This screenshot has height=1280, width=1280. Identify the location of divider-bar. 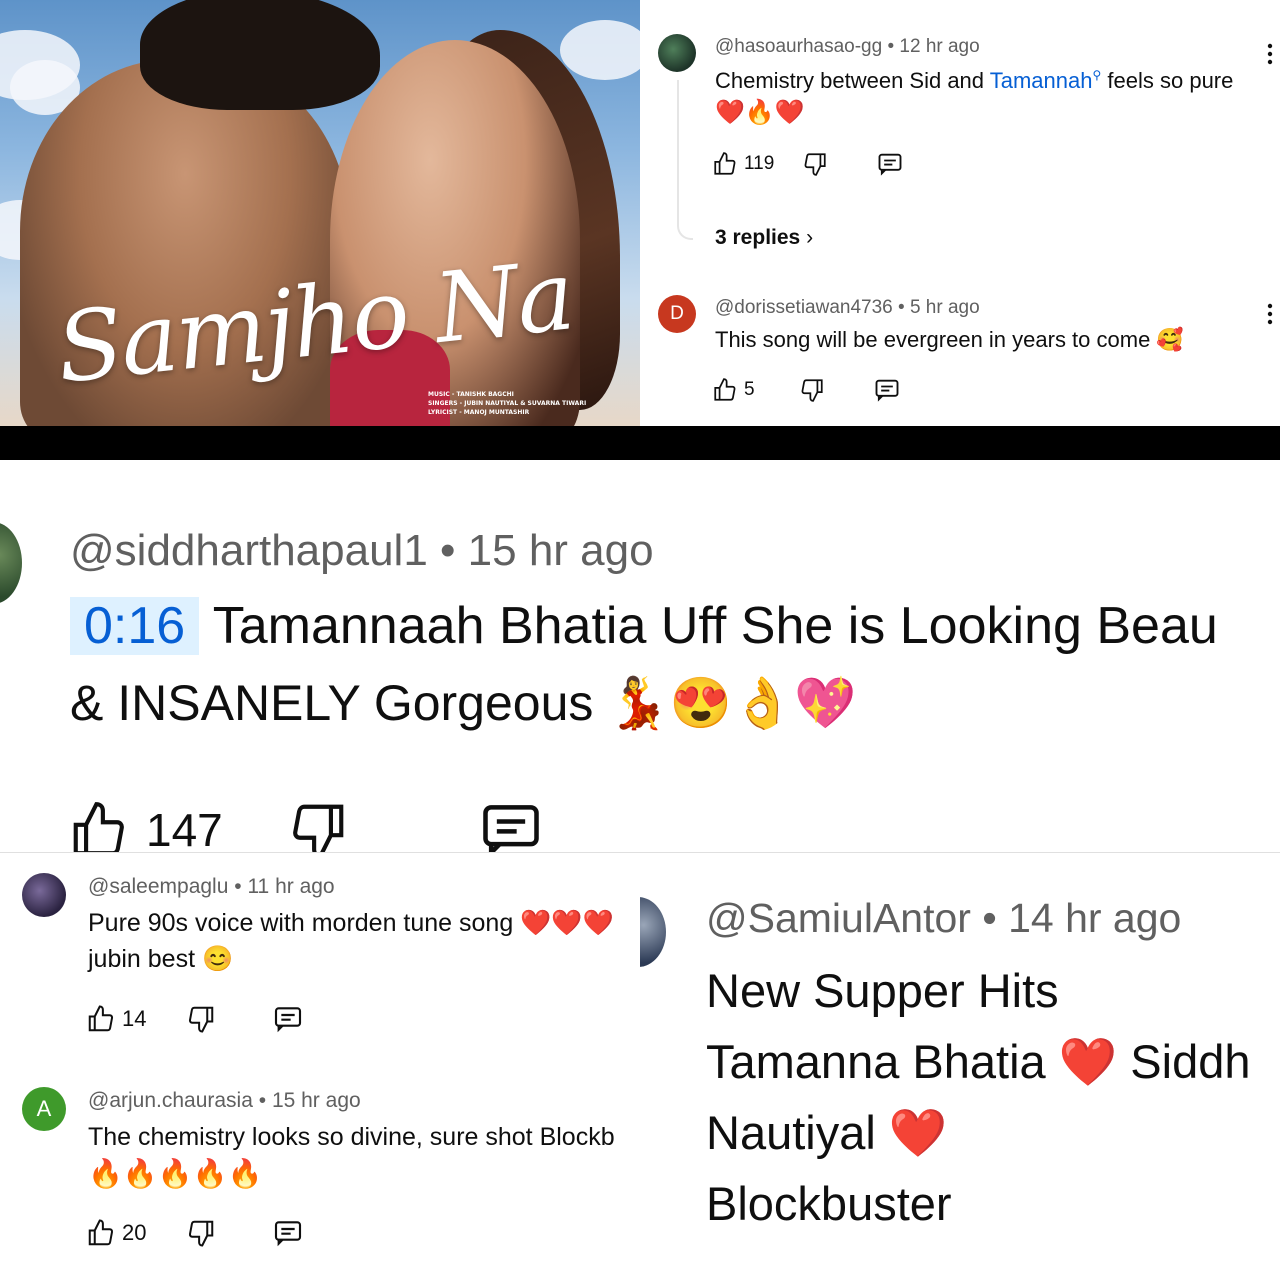
(640, 443).